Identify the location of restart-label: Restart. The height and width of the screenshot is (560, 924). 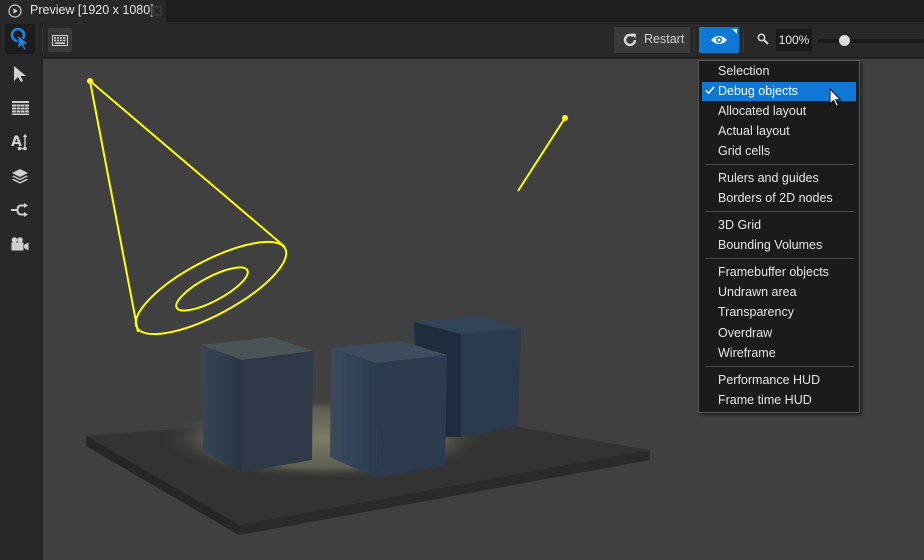
(664, 39).